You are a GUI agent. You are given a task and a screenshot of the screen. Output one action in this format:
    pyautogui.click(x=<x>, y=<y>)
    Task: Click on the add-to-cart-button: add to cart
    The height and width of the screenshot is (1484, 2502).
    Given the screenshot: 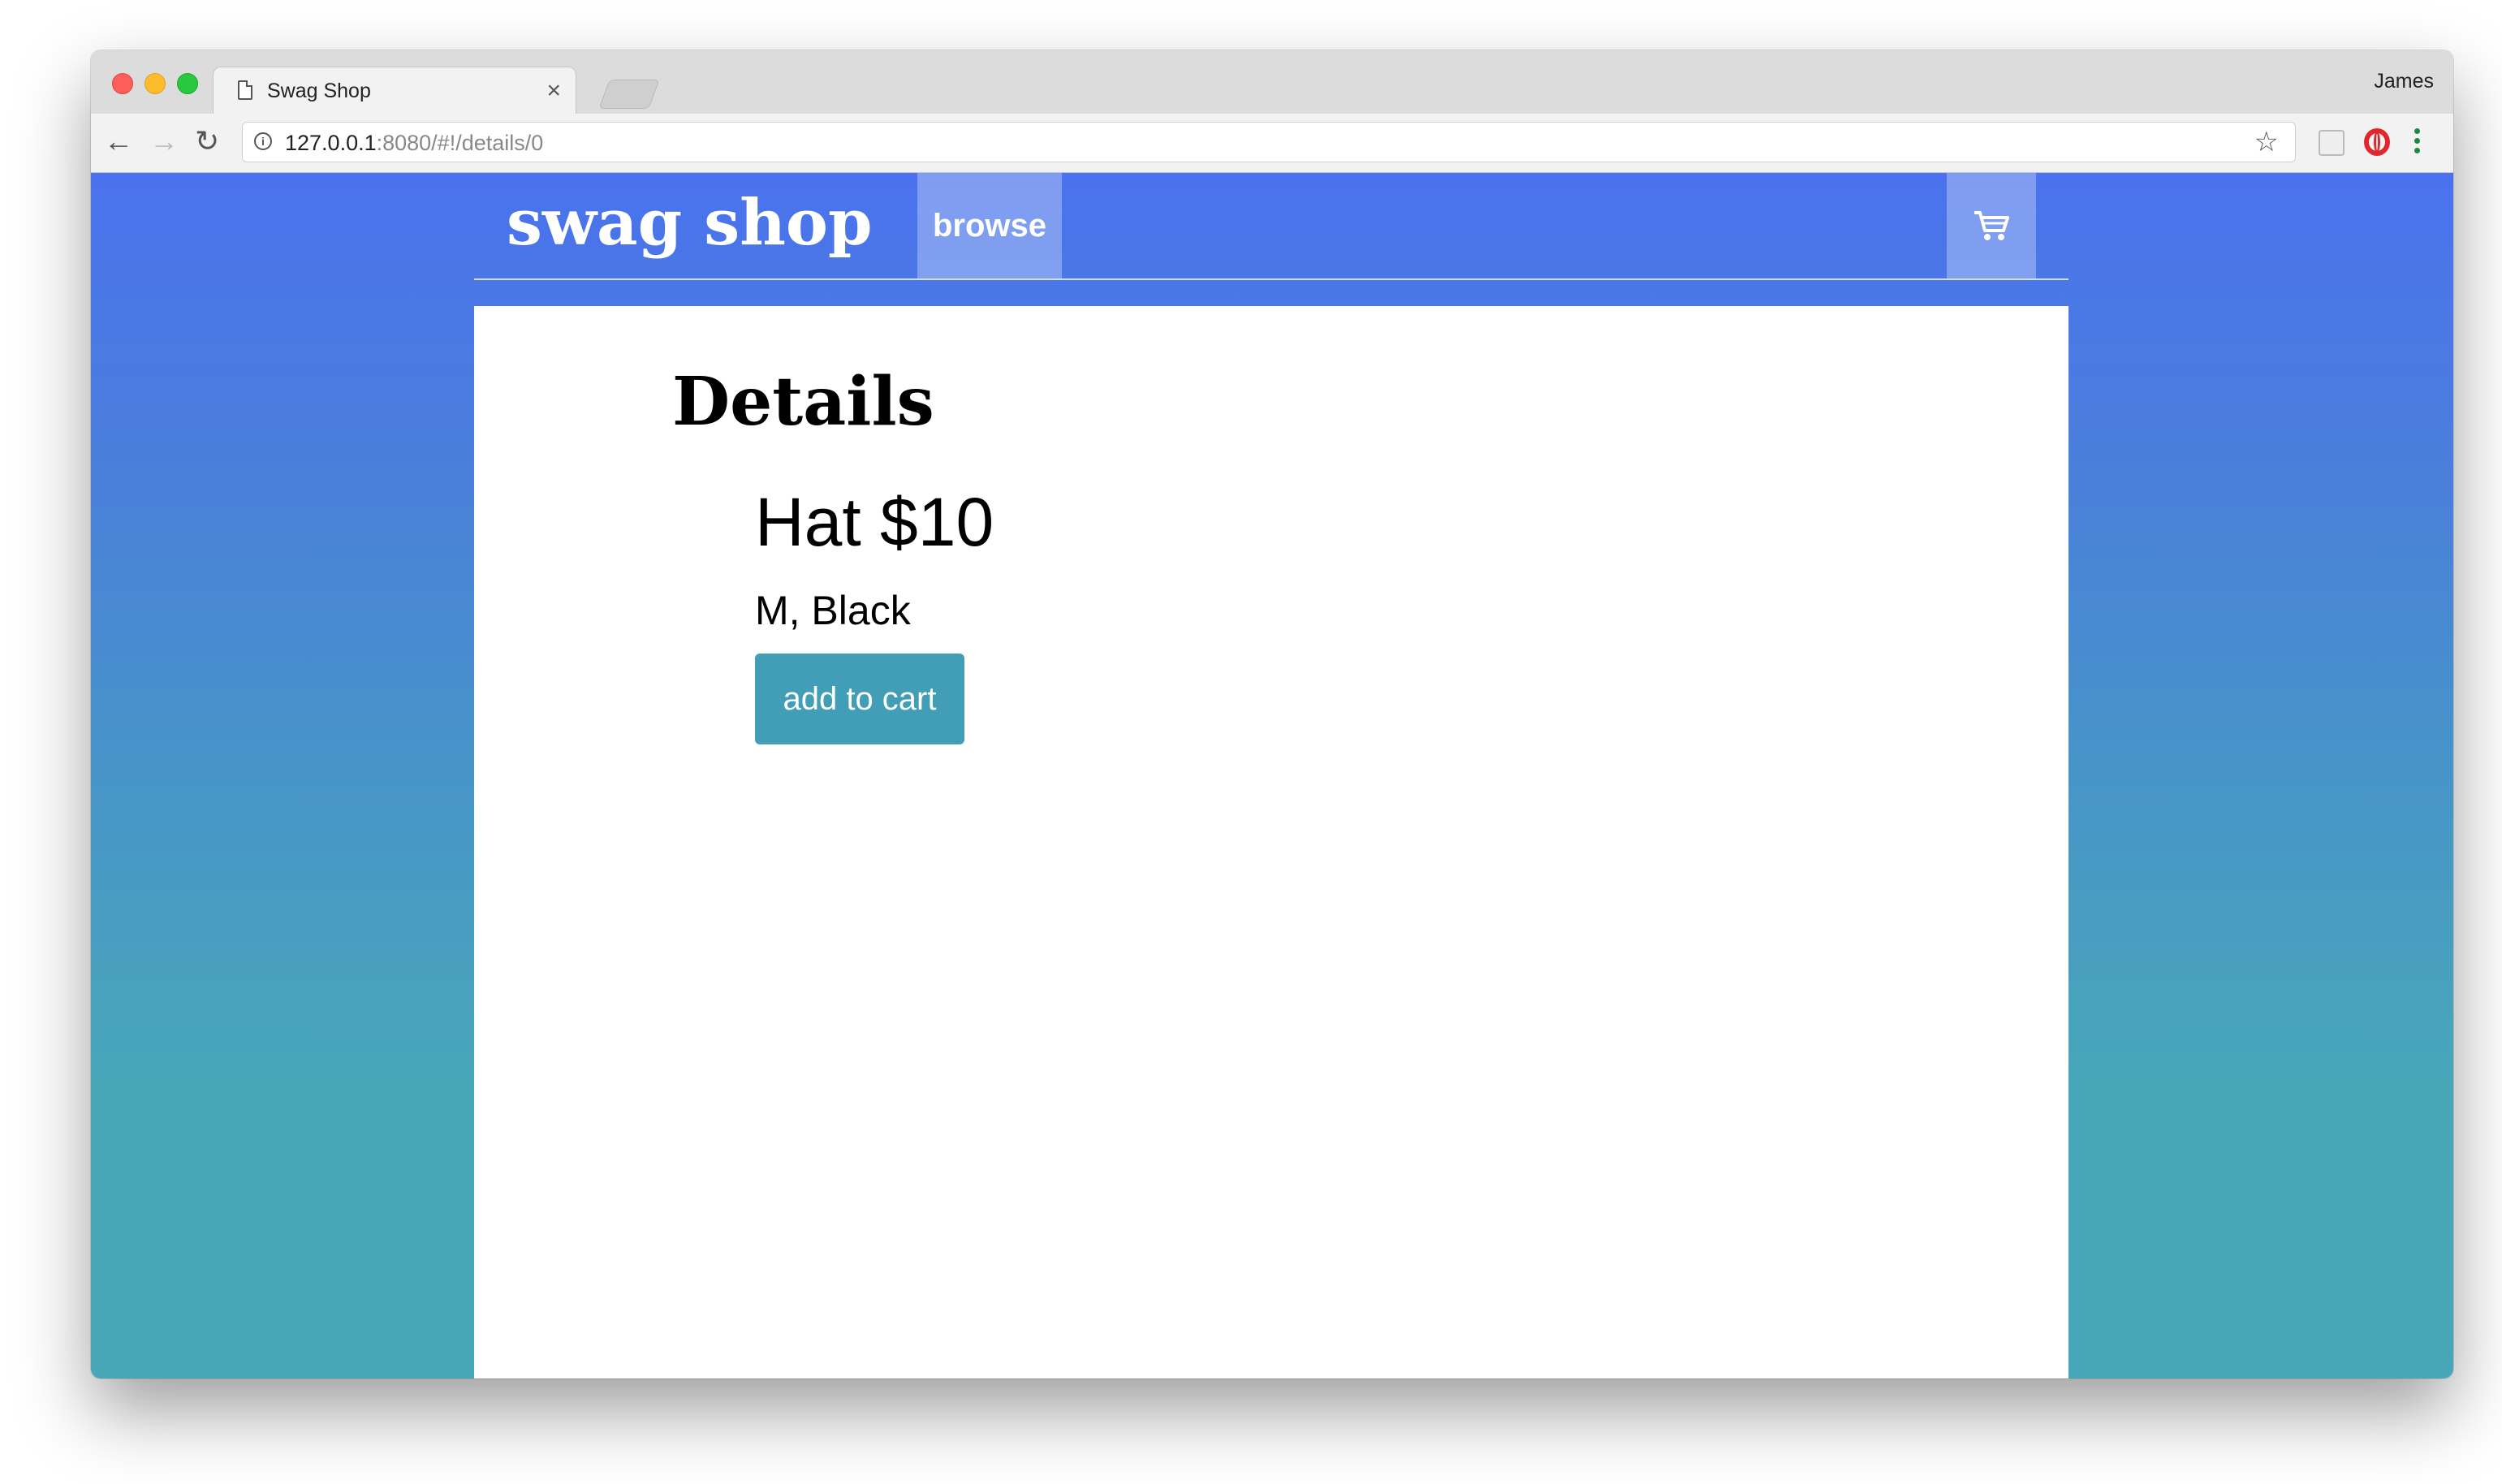 What is the action you would take?
    pyautogui.click(x=860, y=699)
    